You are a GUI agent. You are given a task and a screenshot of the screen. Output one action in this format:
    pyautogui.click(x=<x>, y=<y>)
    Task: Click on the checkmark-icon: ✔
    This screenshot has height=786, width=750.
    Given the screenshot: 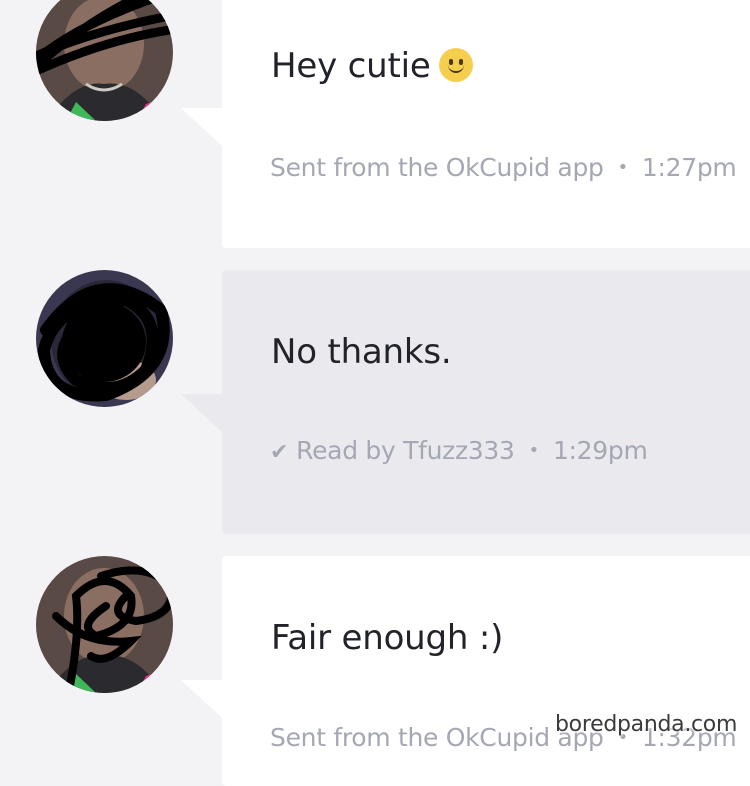 What is the action you would take?
    pyautogui.click(x=279, y=452)
    